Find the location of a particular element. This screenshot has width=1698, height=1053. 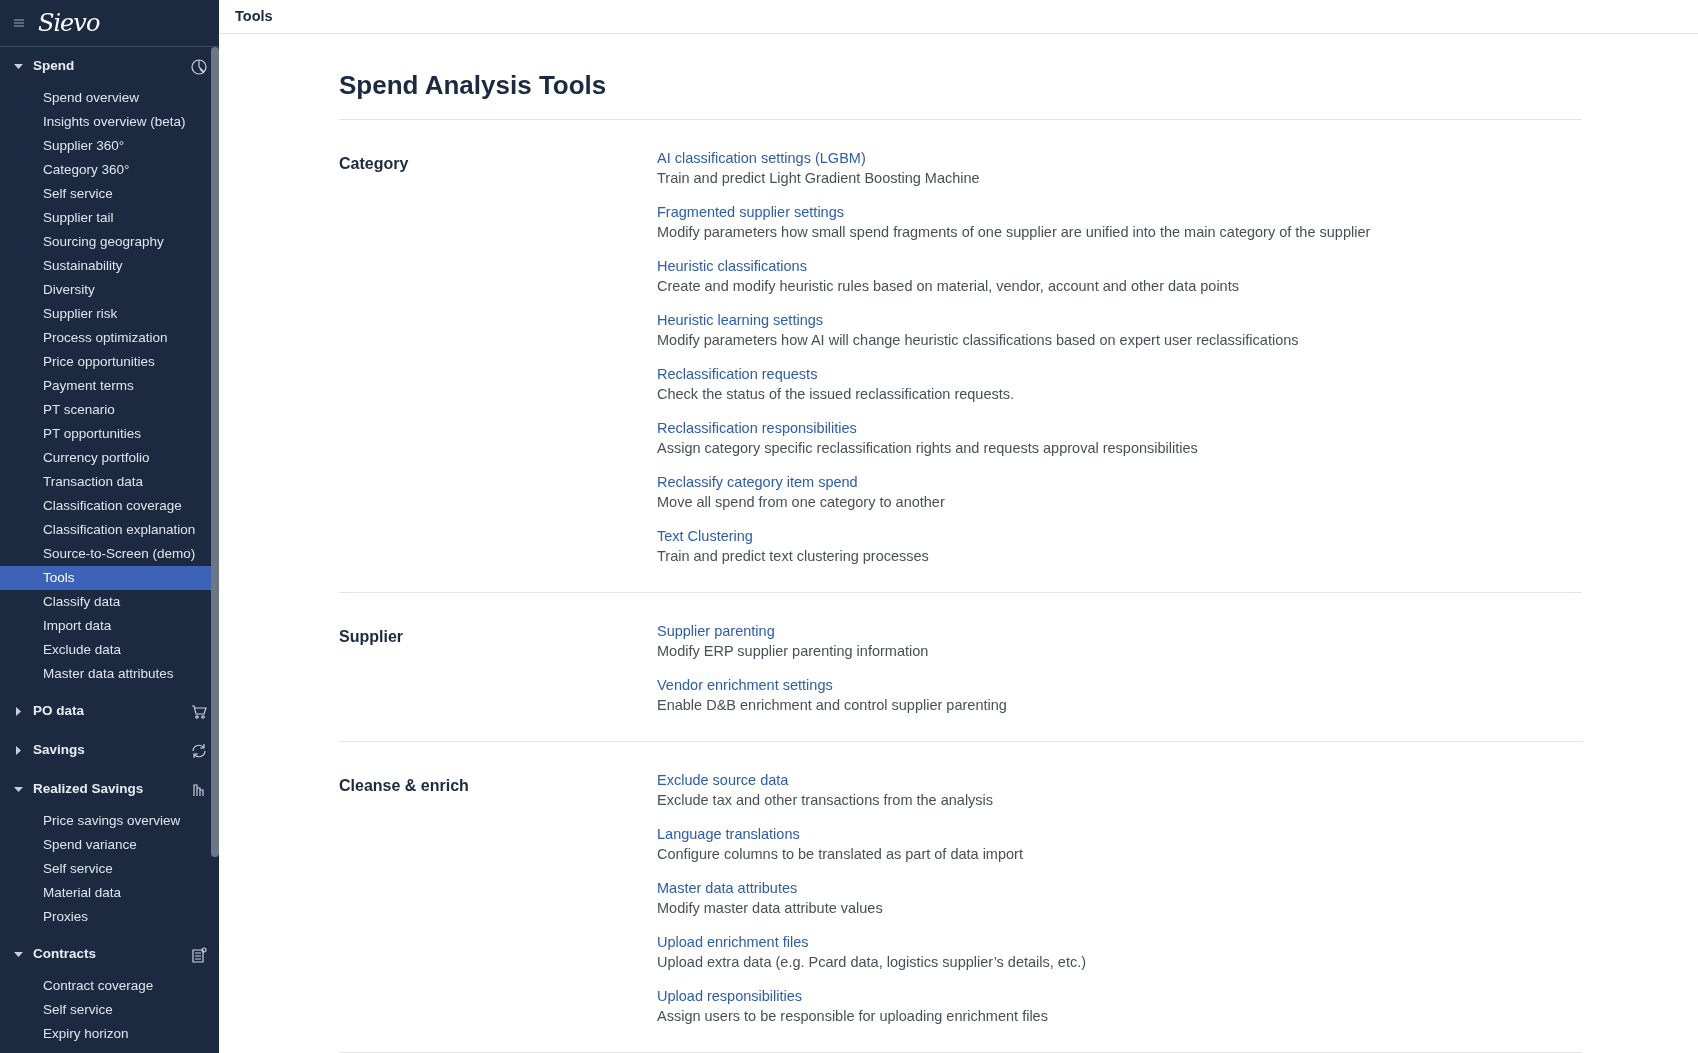

page-title: Tools is located at coordinates (254, 16).